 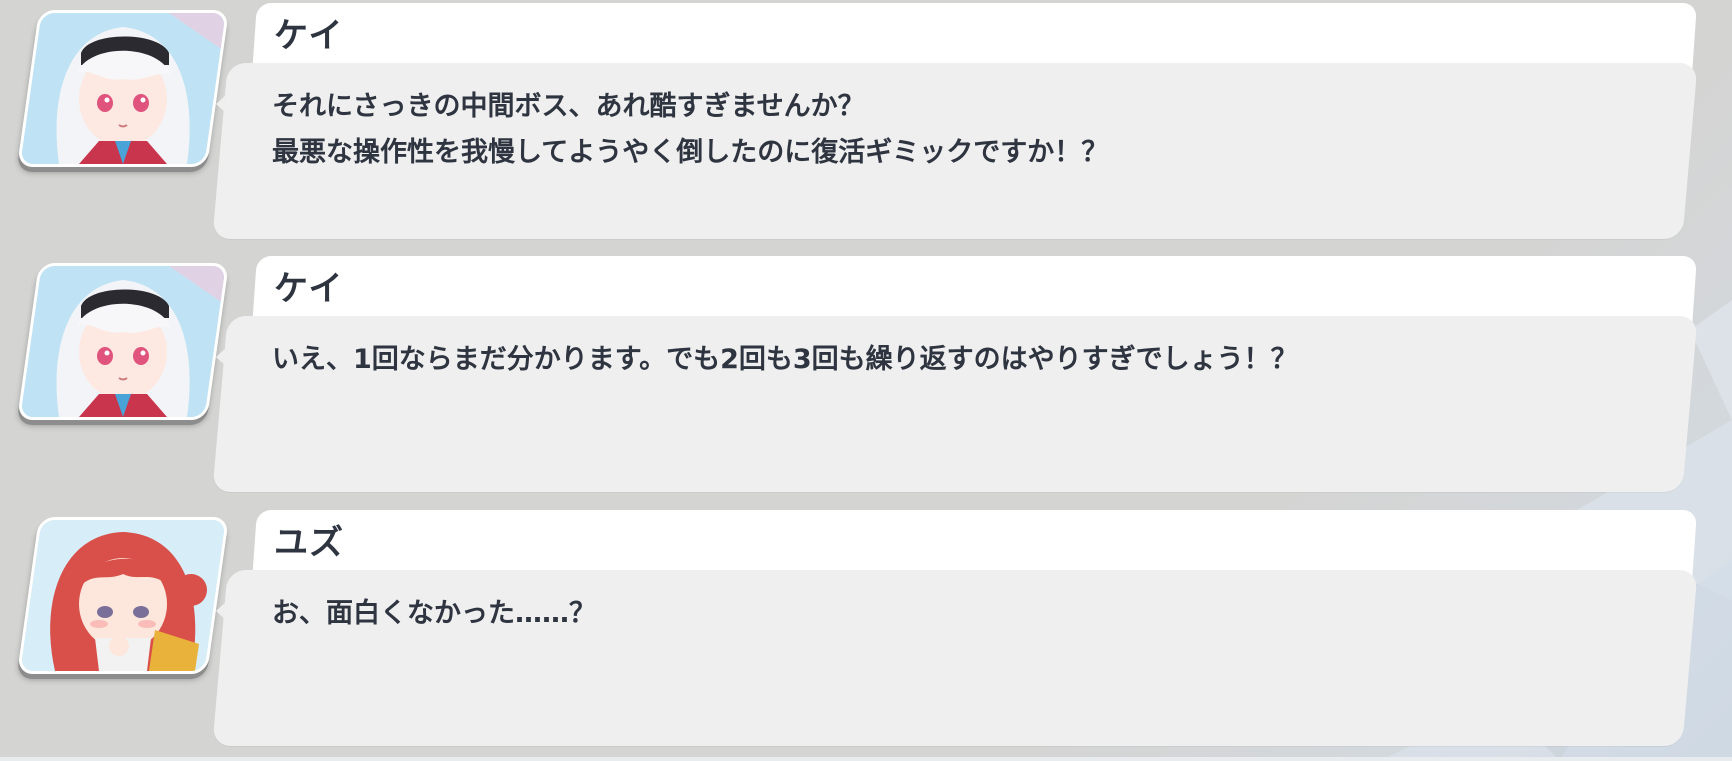 I want to click on message-text: お、面白くなかった……？, so click(x=962, y=614).